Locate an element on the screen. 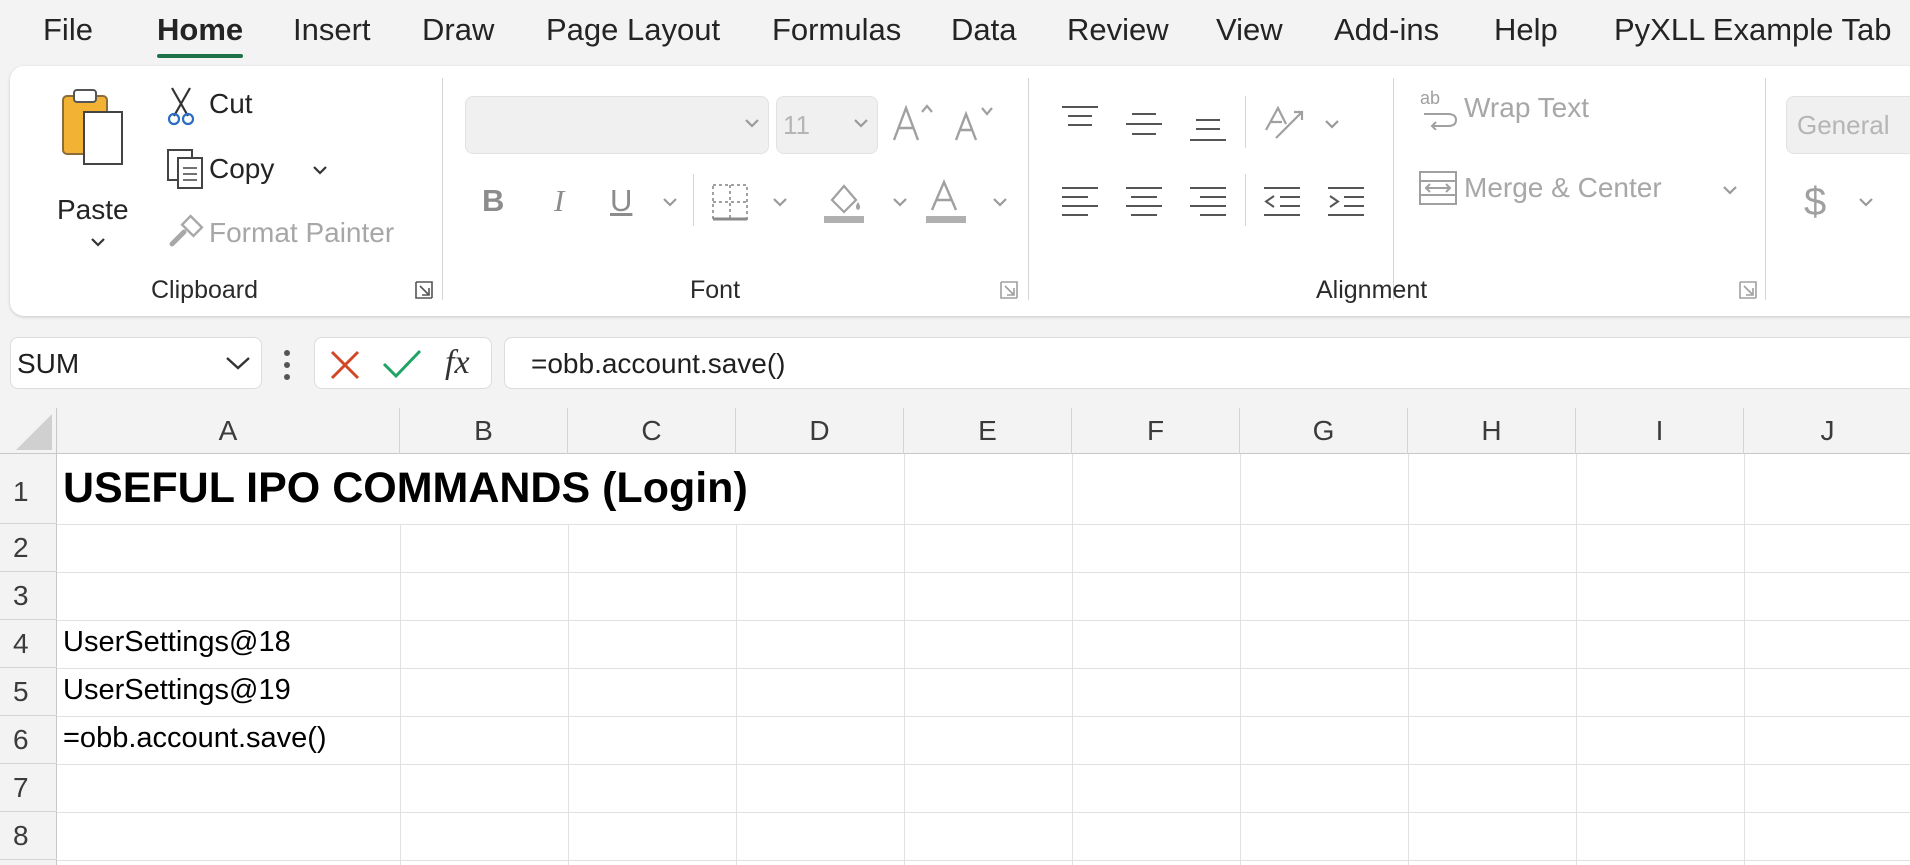 The width and height of the screenshot is (1910, 865). orientation-chevron-icon is located at coordinates (1332, 124).